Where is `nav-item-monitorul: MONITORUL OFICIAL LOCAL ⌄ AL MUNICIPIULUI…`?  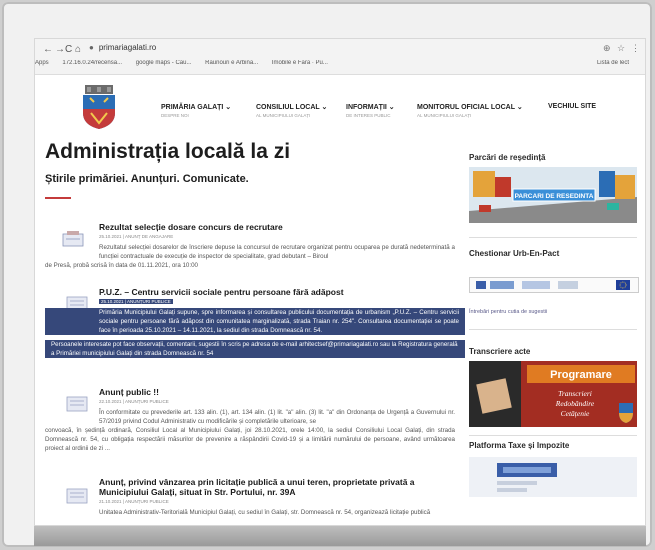
nav-item-monitorul: MONITORUL OFICIAL LOCAL ⌄ AL MUNICIPIULUI… is located at coordinates (470, 110).